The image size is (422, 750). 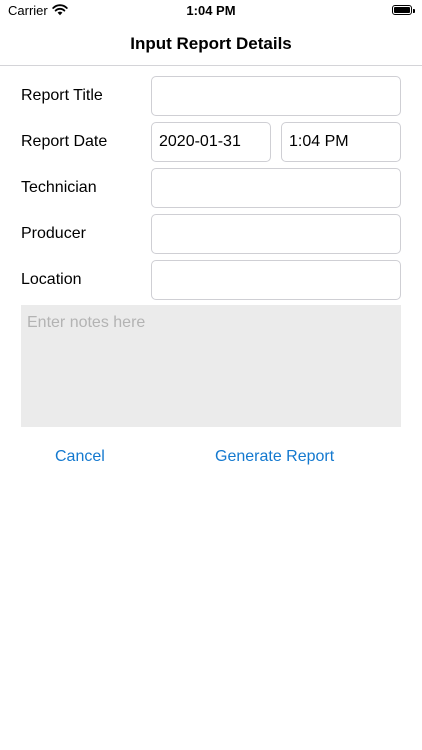 What do you see at coordinates (276, 188) in the screenshot?
I see `technician-field` at bounding box center [276, 188].